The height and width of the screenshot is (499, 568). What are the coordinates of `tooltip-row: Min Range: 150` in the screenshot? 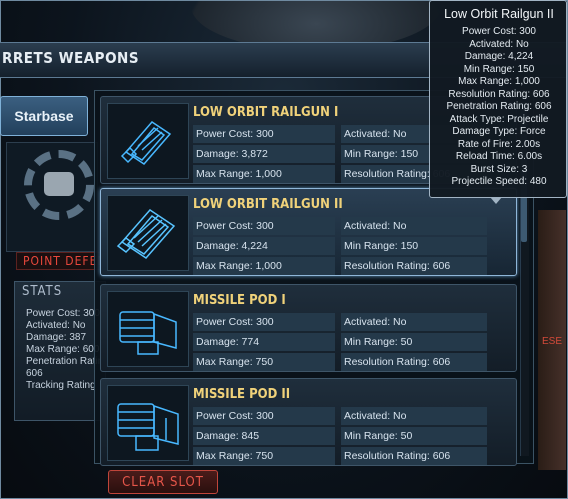 It's located at (499, 69).